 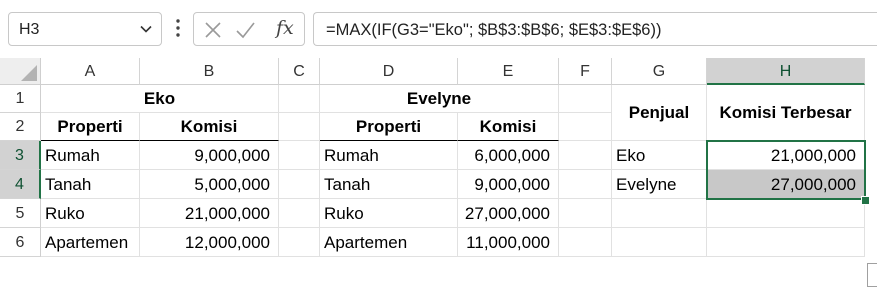 I want to click on evelyne-properti-cell: Ruko, so click(x=389, y=213).